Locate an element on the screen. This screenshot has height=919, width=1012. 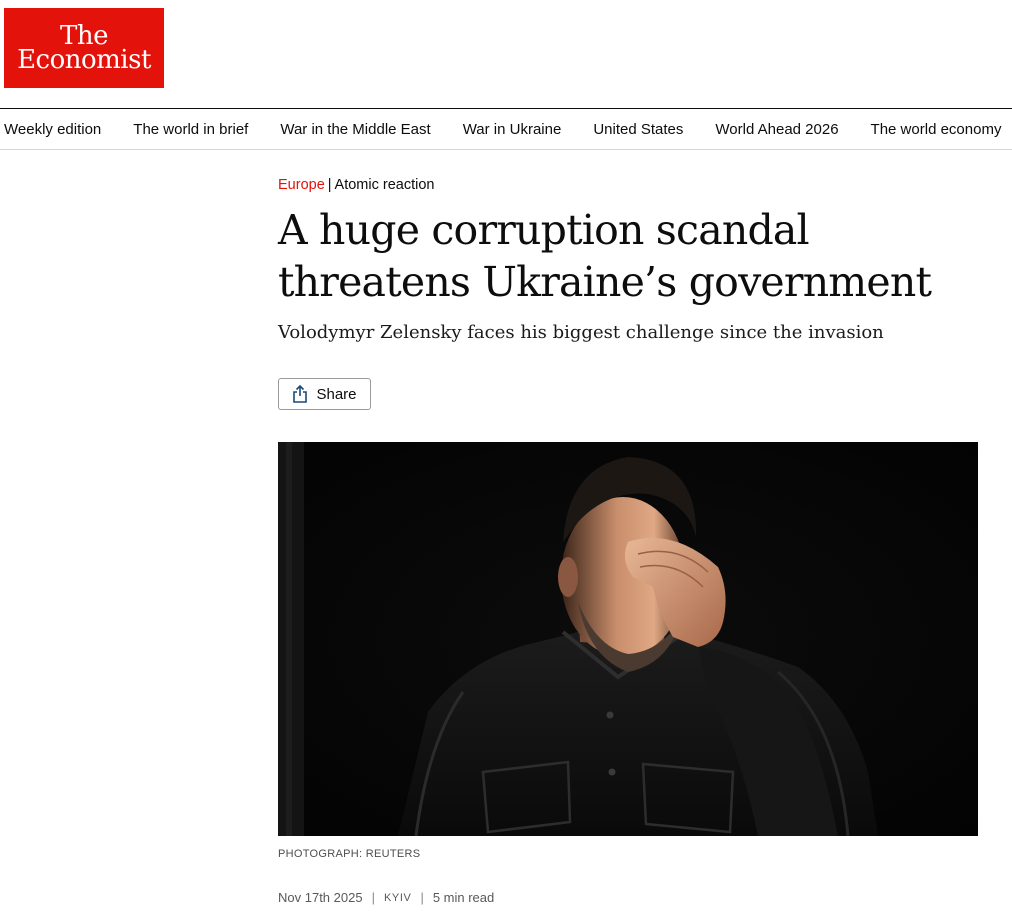
share-button: Share is located at coordinates (324, 394).